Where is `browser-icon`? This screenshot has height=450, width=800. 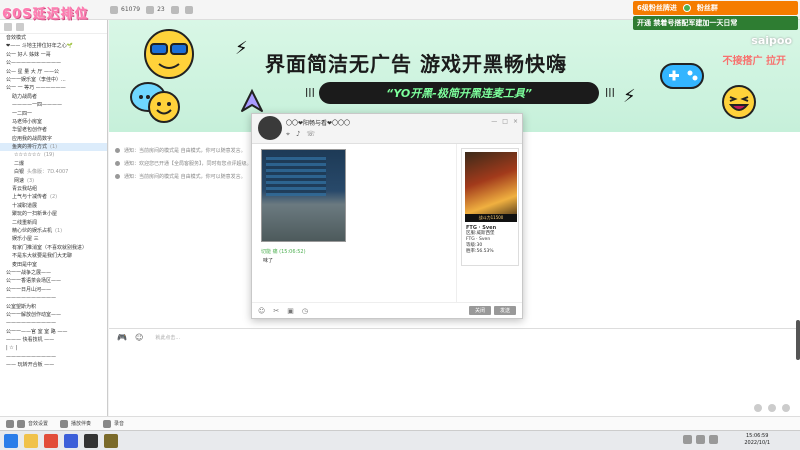 browser-icon is located at coordinates (51, 440).